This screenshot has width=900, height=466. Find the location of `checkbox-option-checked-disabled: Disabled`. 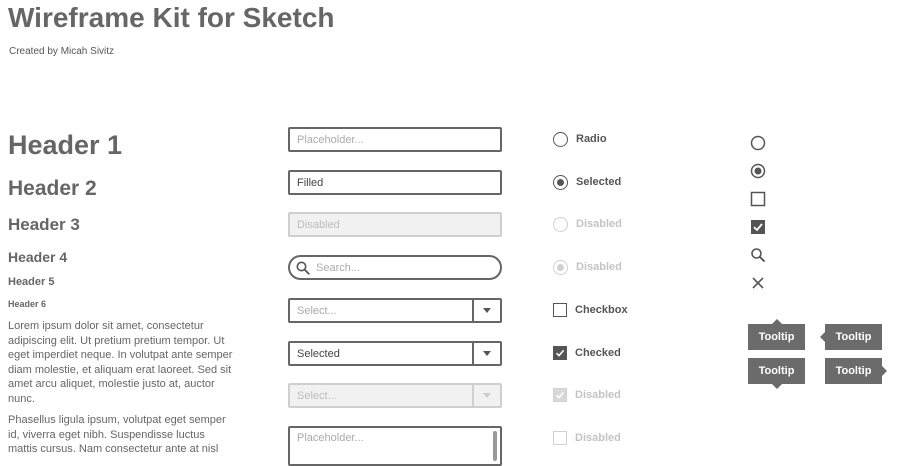

checkbox-option-checked-disabled: Disabled is located at coordinates (587, 395).